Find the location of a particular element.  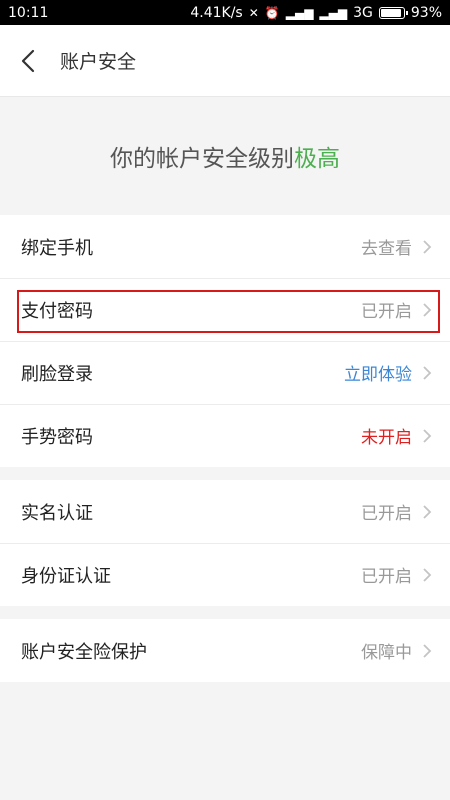

row-label: 账户安全险保护 is located at coordinates (84, 652).